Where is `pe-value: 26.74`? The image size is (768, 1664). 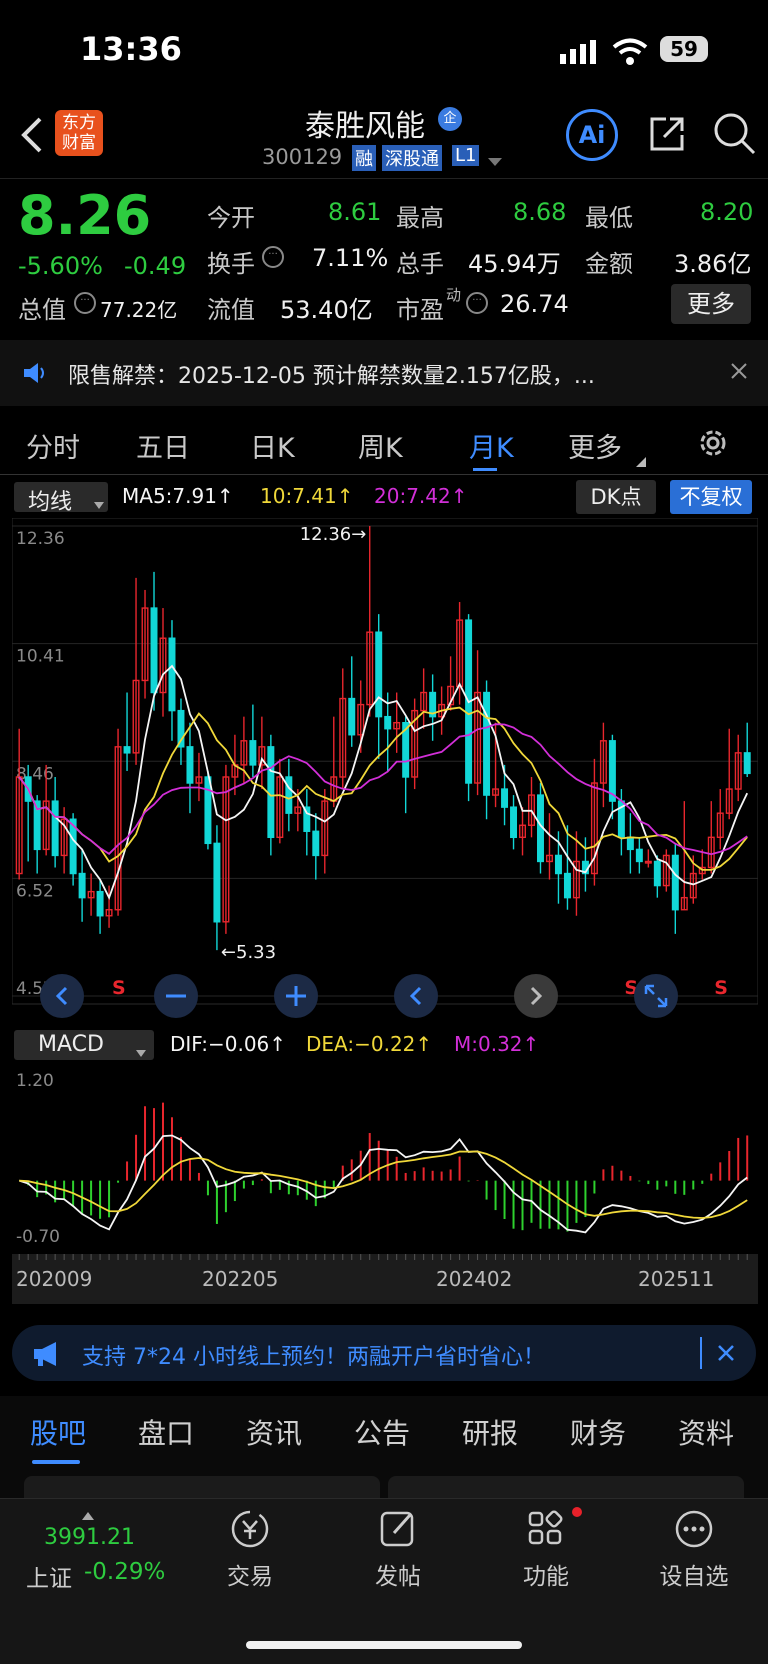
pe-value: 26.74 is located at coordinates (534, 304).